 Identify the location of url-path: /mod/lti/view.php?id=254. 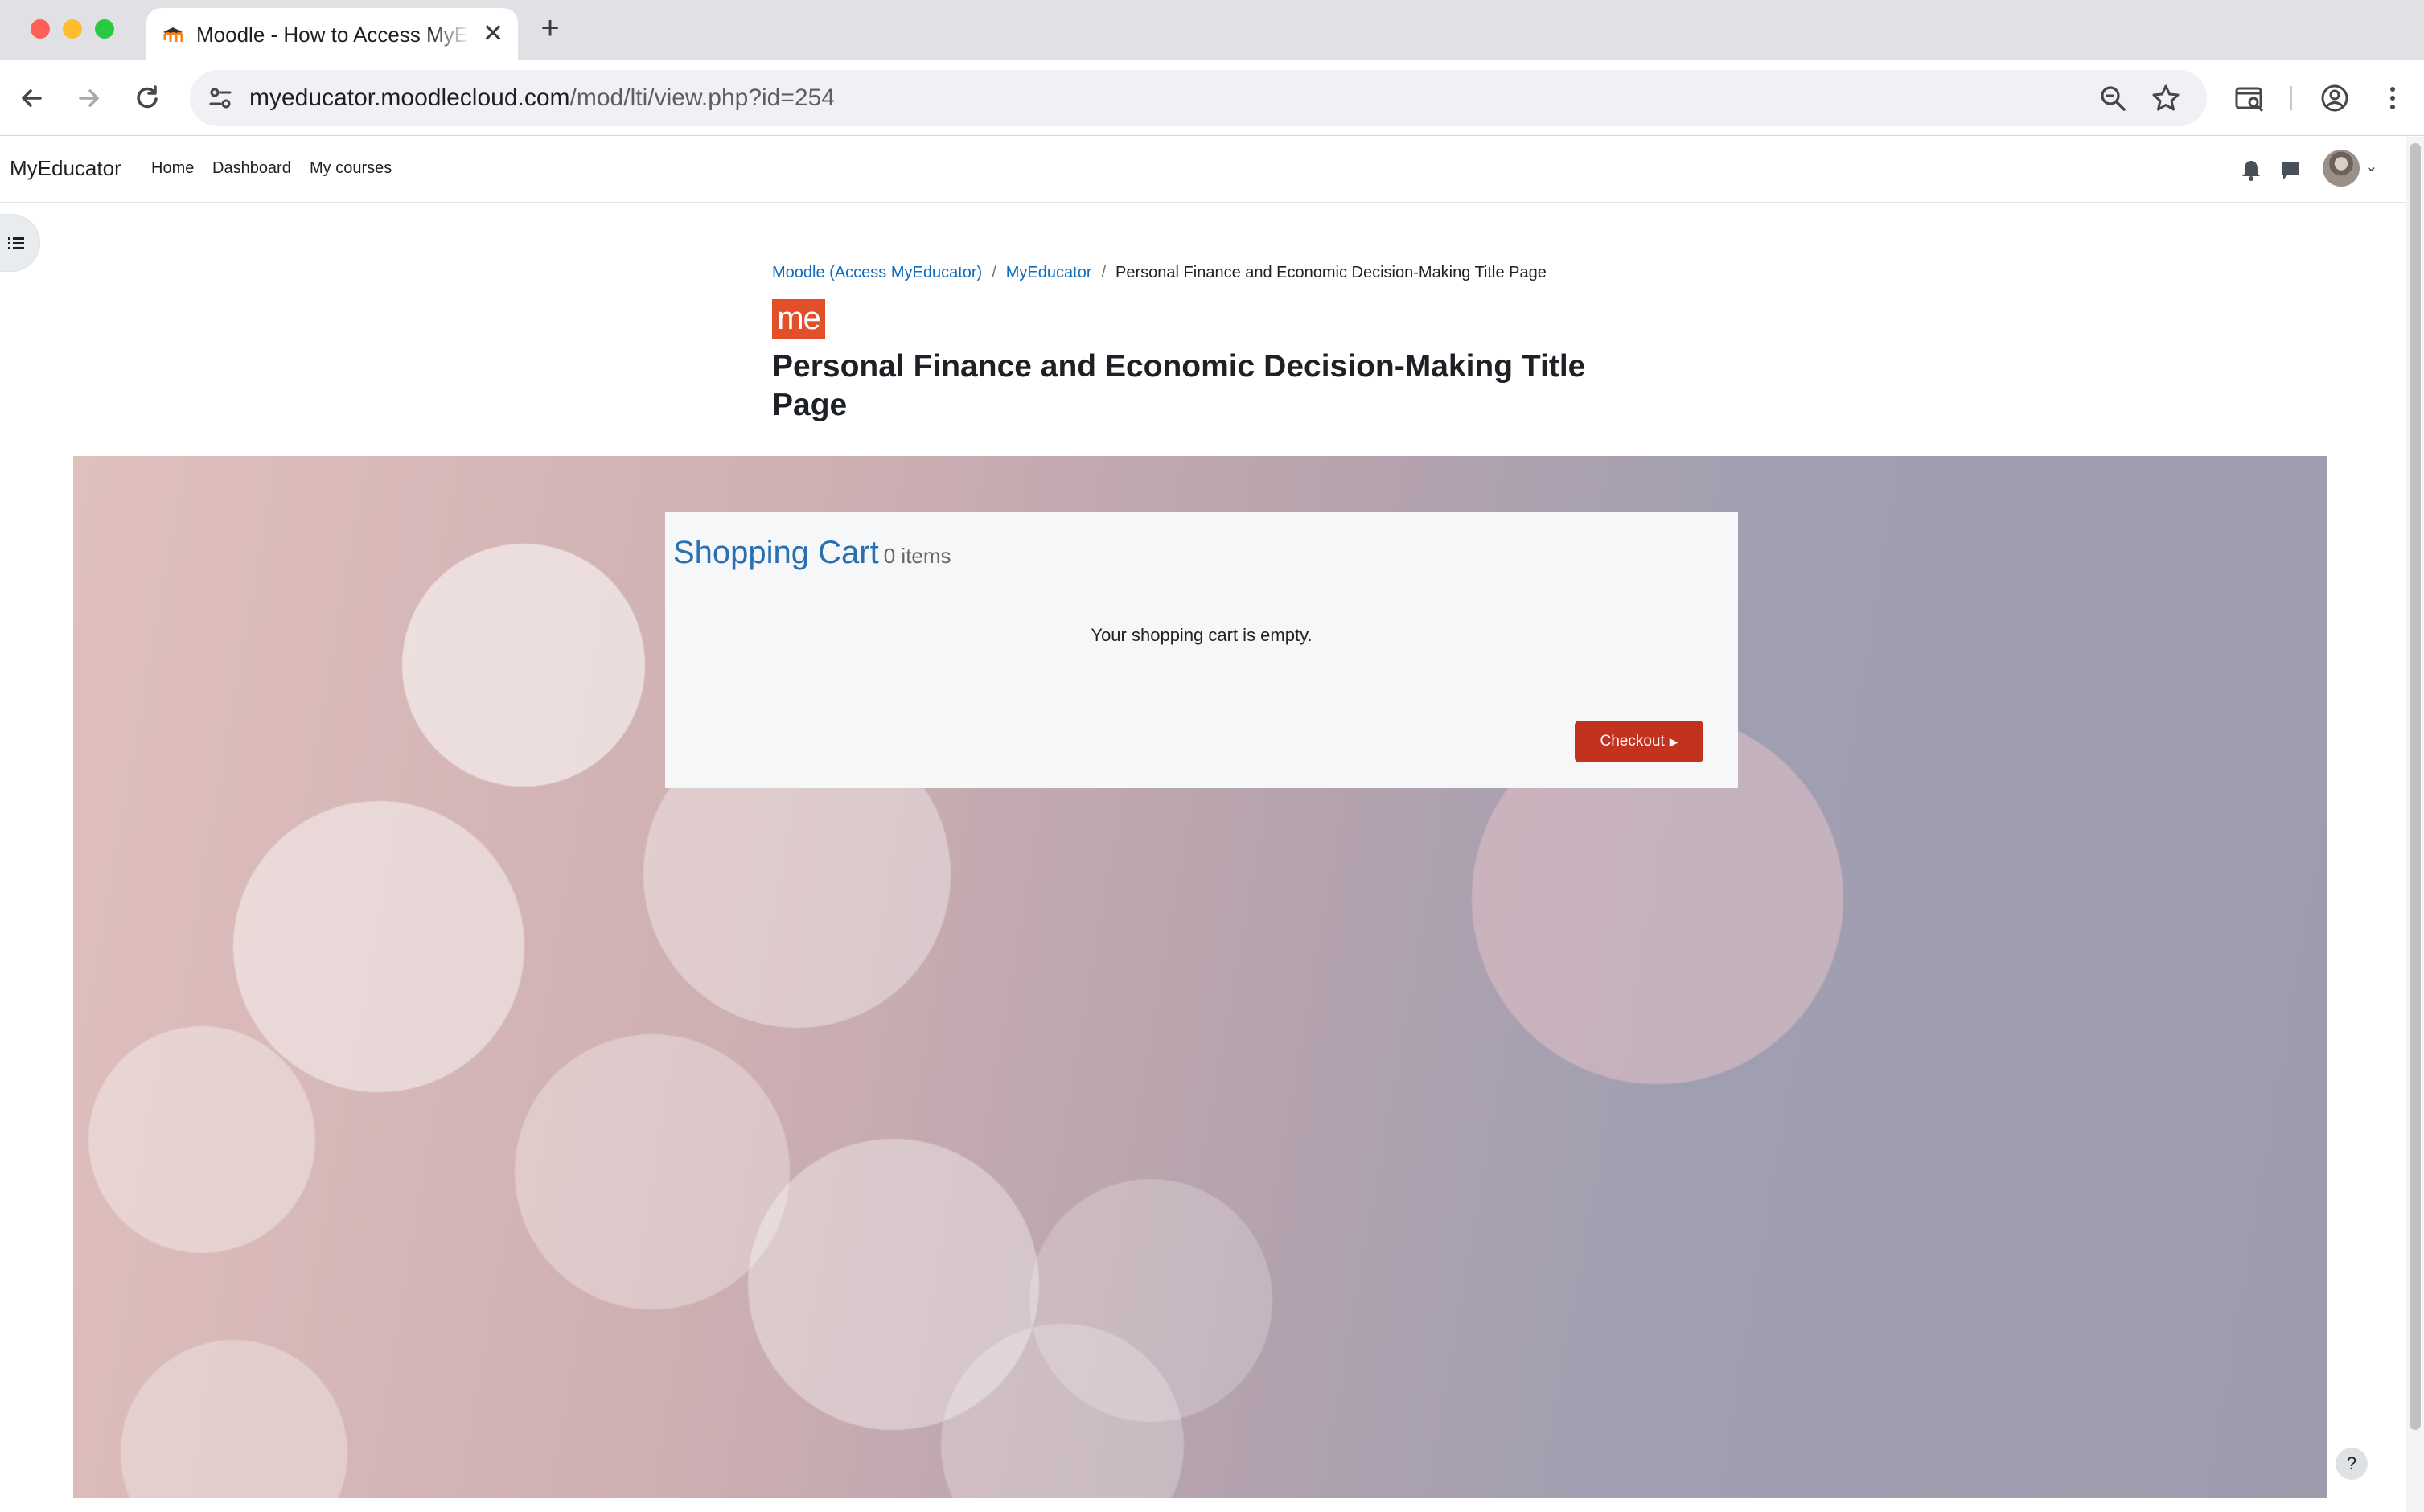
(702, 98).